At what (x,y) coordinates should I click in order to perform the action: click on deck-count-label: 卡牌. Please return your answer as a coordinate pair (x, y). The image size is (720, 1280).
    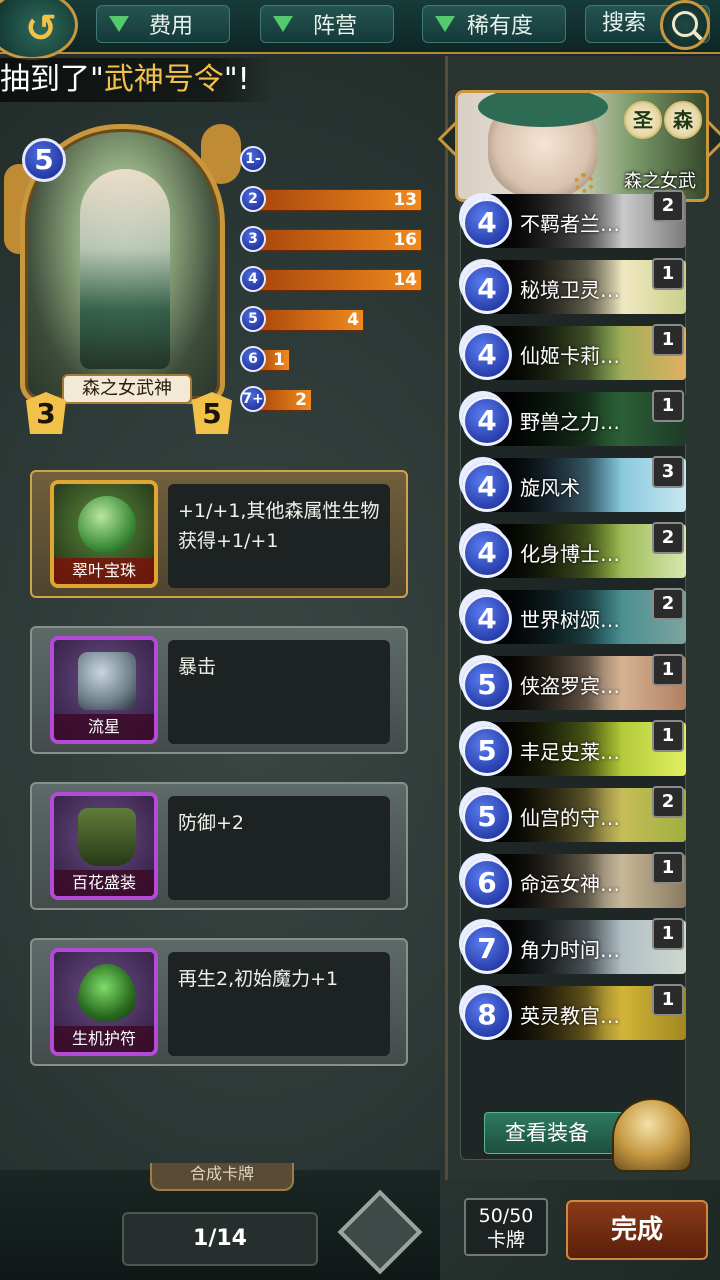
    Looking at the image, I should click on (505, 1240).